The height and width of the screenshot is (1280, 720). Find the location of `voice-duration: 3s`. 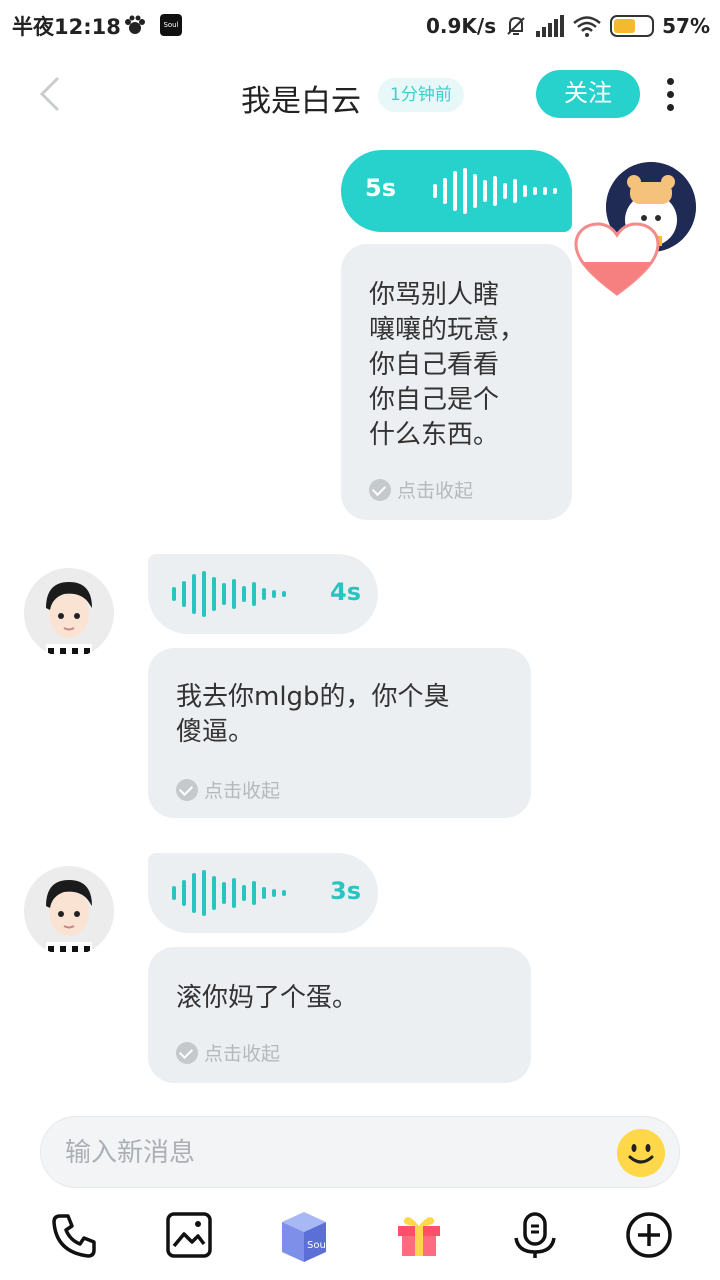

voice-duration: 3s is located at coordinates (345, 891).